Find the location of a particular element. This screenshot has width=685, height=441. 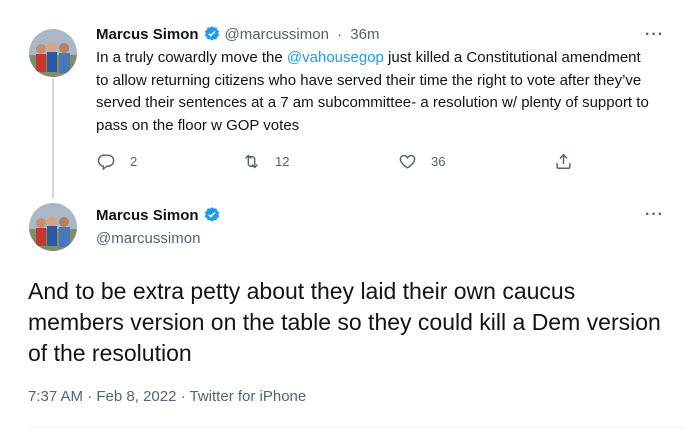

reply-count: 2 is located at coordinates (134, 161).